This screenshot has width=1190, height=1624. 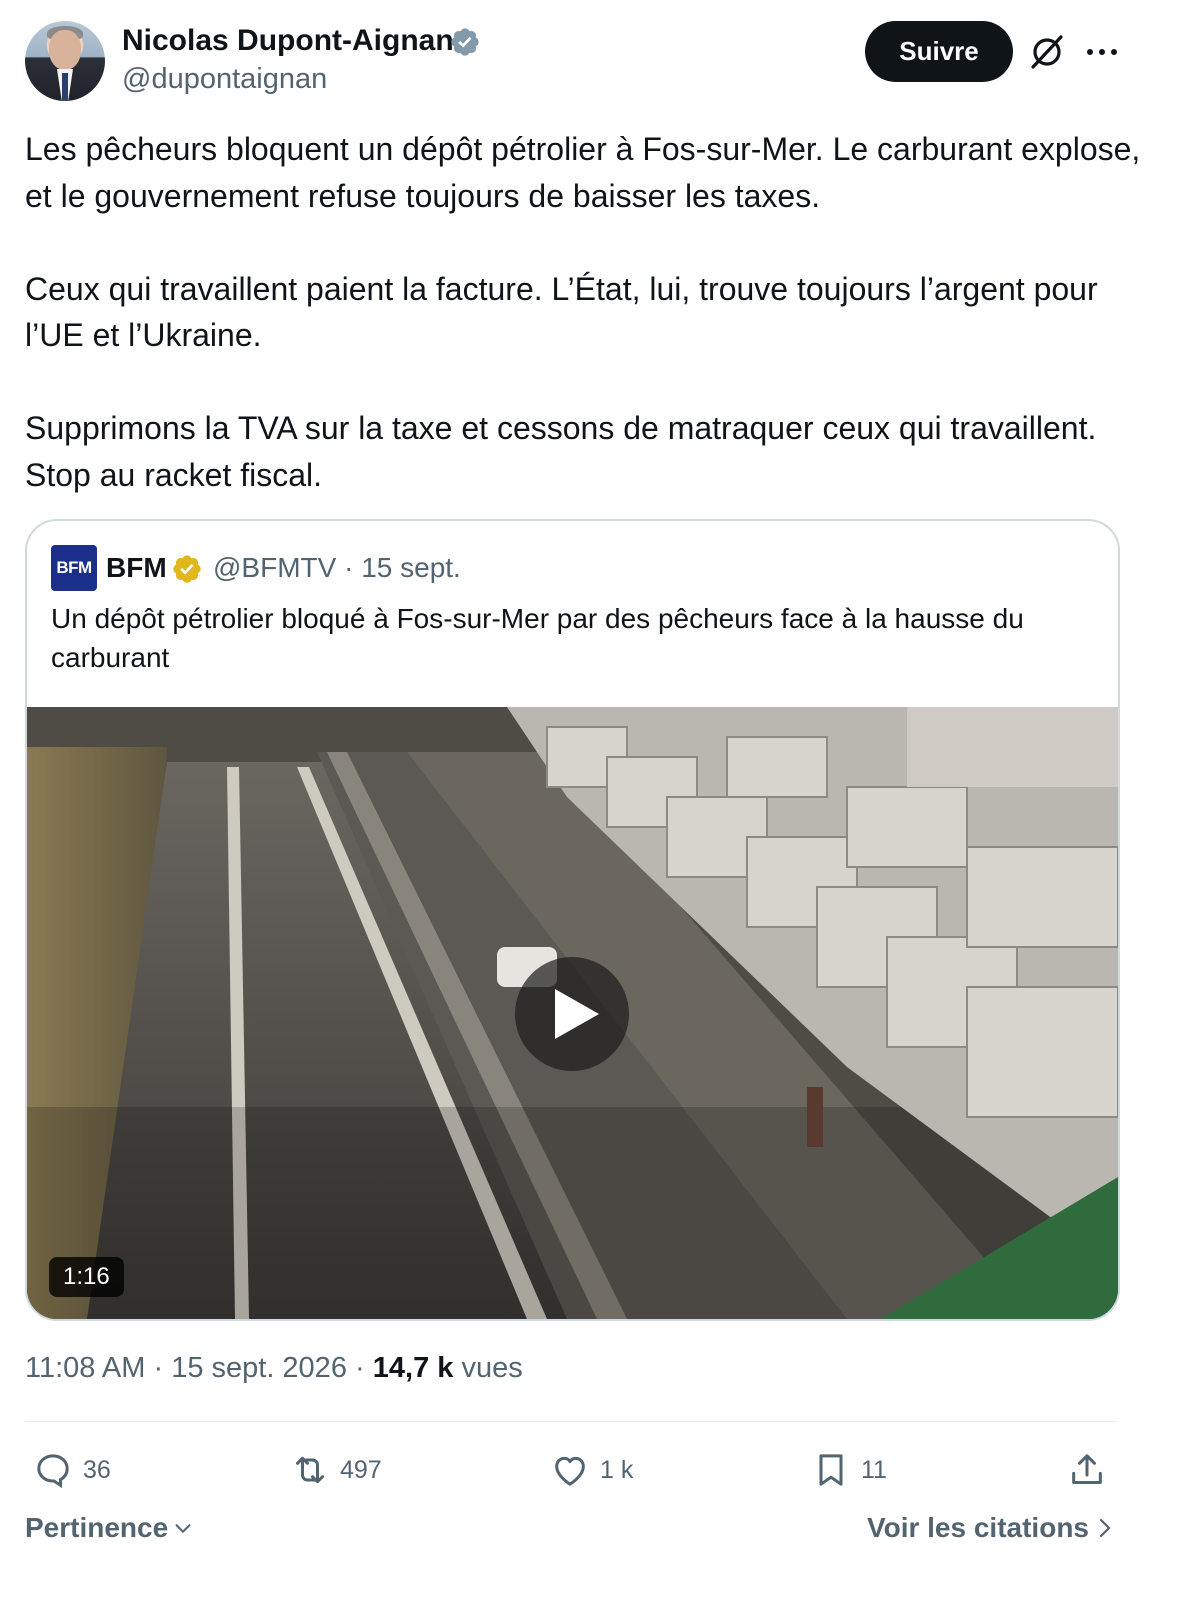 What do you see at coordinates (617, 1469) in the screenshot?
I see `like-count: 1 k` at bounding box center [617, 1469].